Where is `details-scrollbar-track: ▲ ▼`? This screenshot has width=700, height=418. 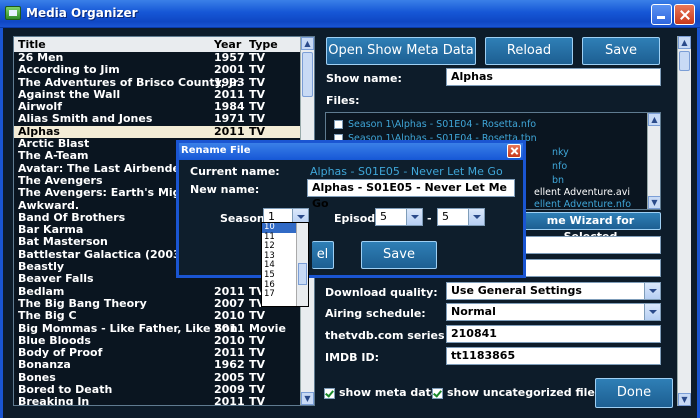 details-scrollbar-track: ▲ ▼ is located at coordinates (684, 221).